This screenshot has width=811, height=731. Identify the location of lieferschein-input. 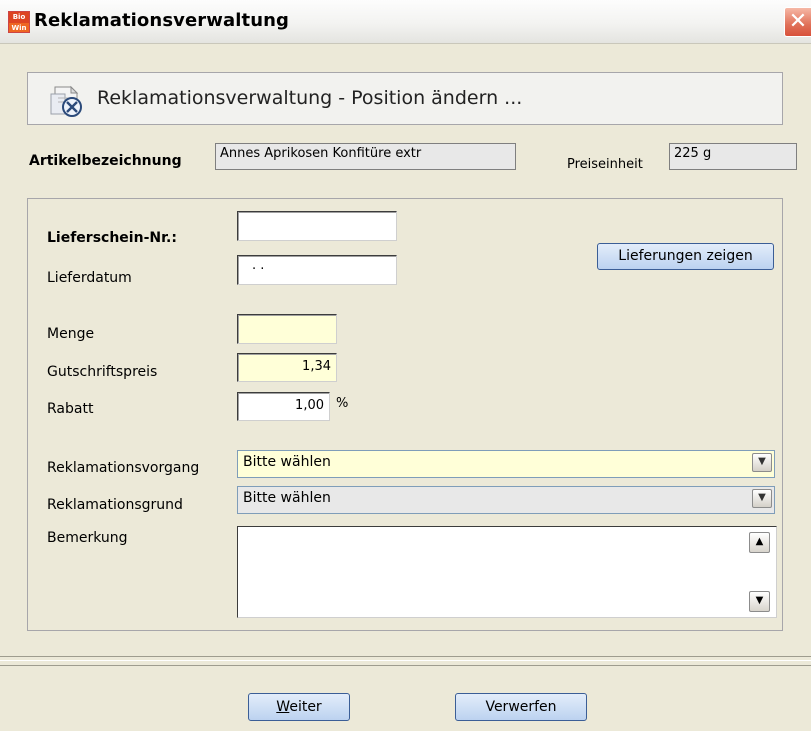
(317, 226).